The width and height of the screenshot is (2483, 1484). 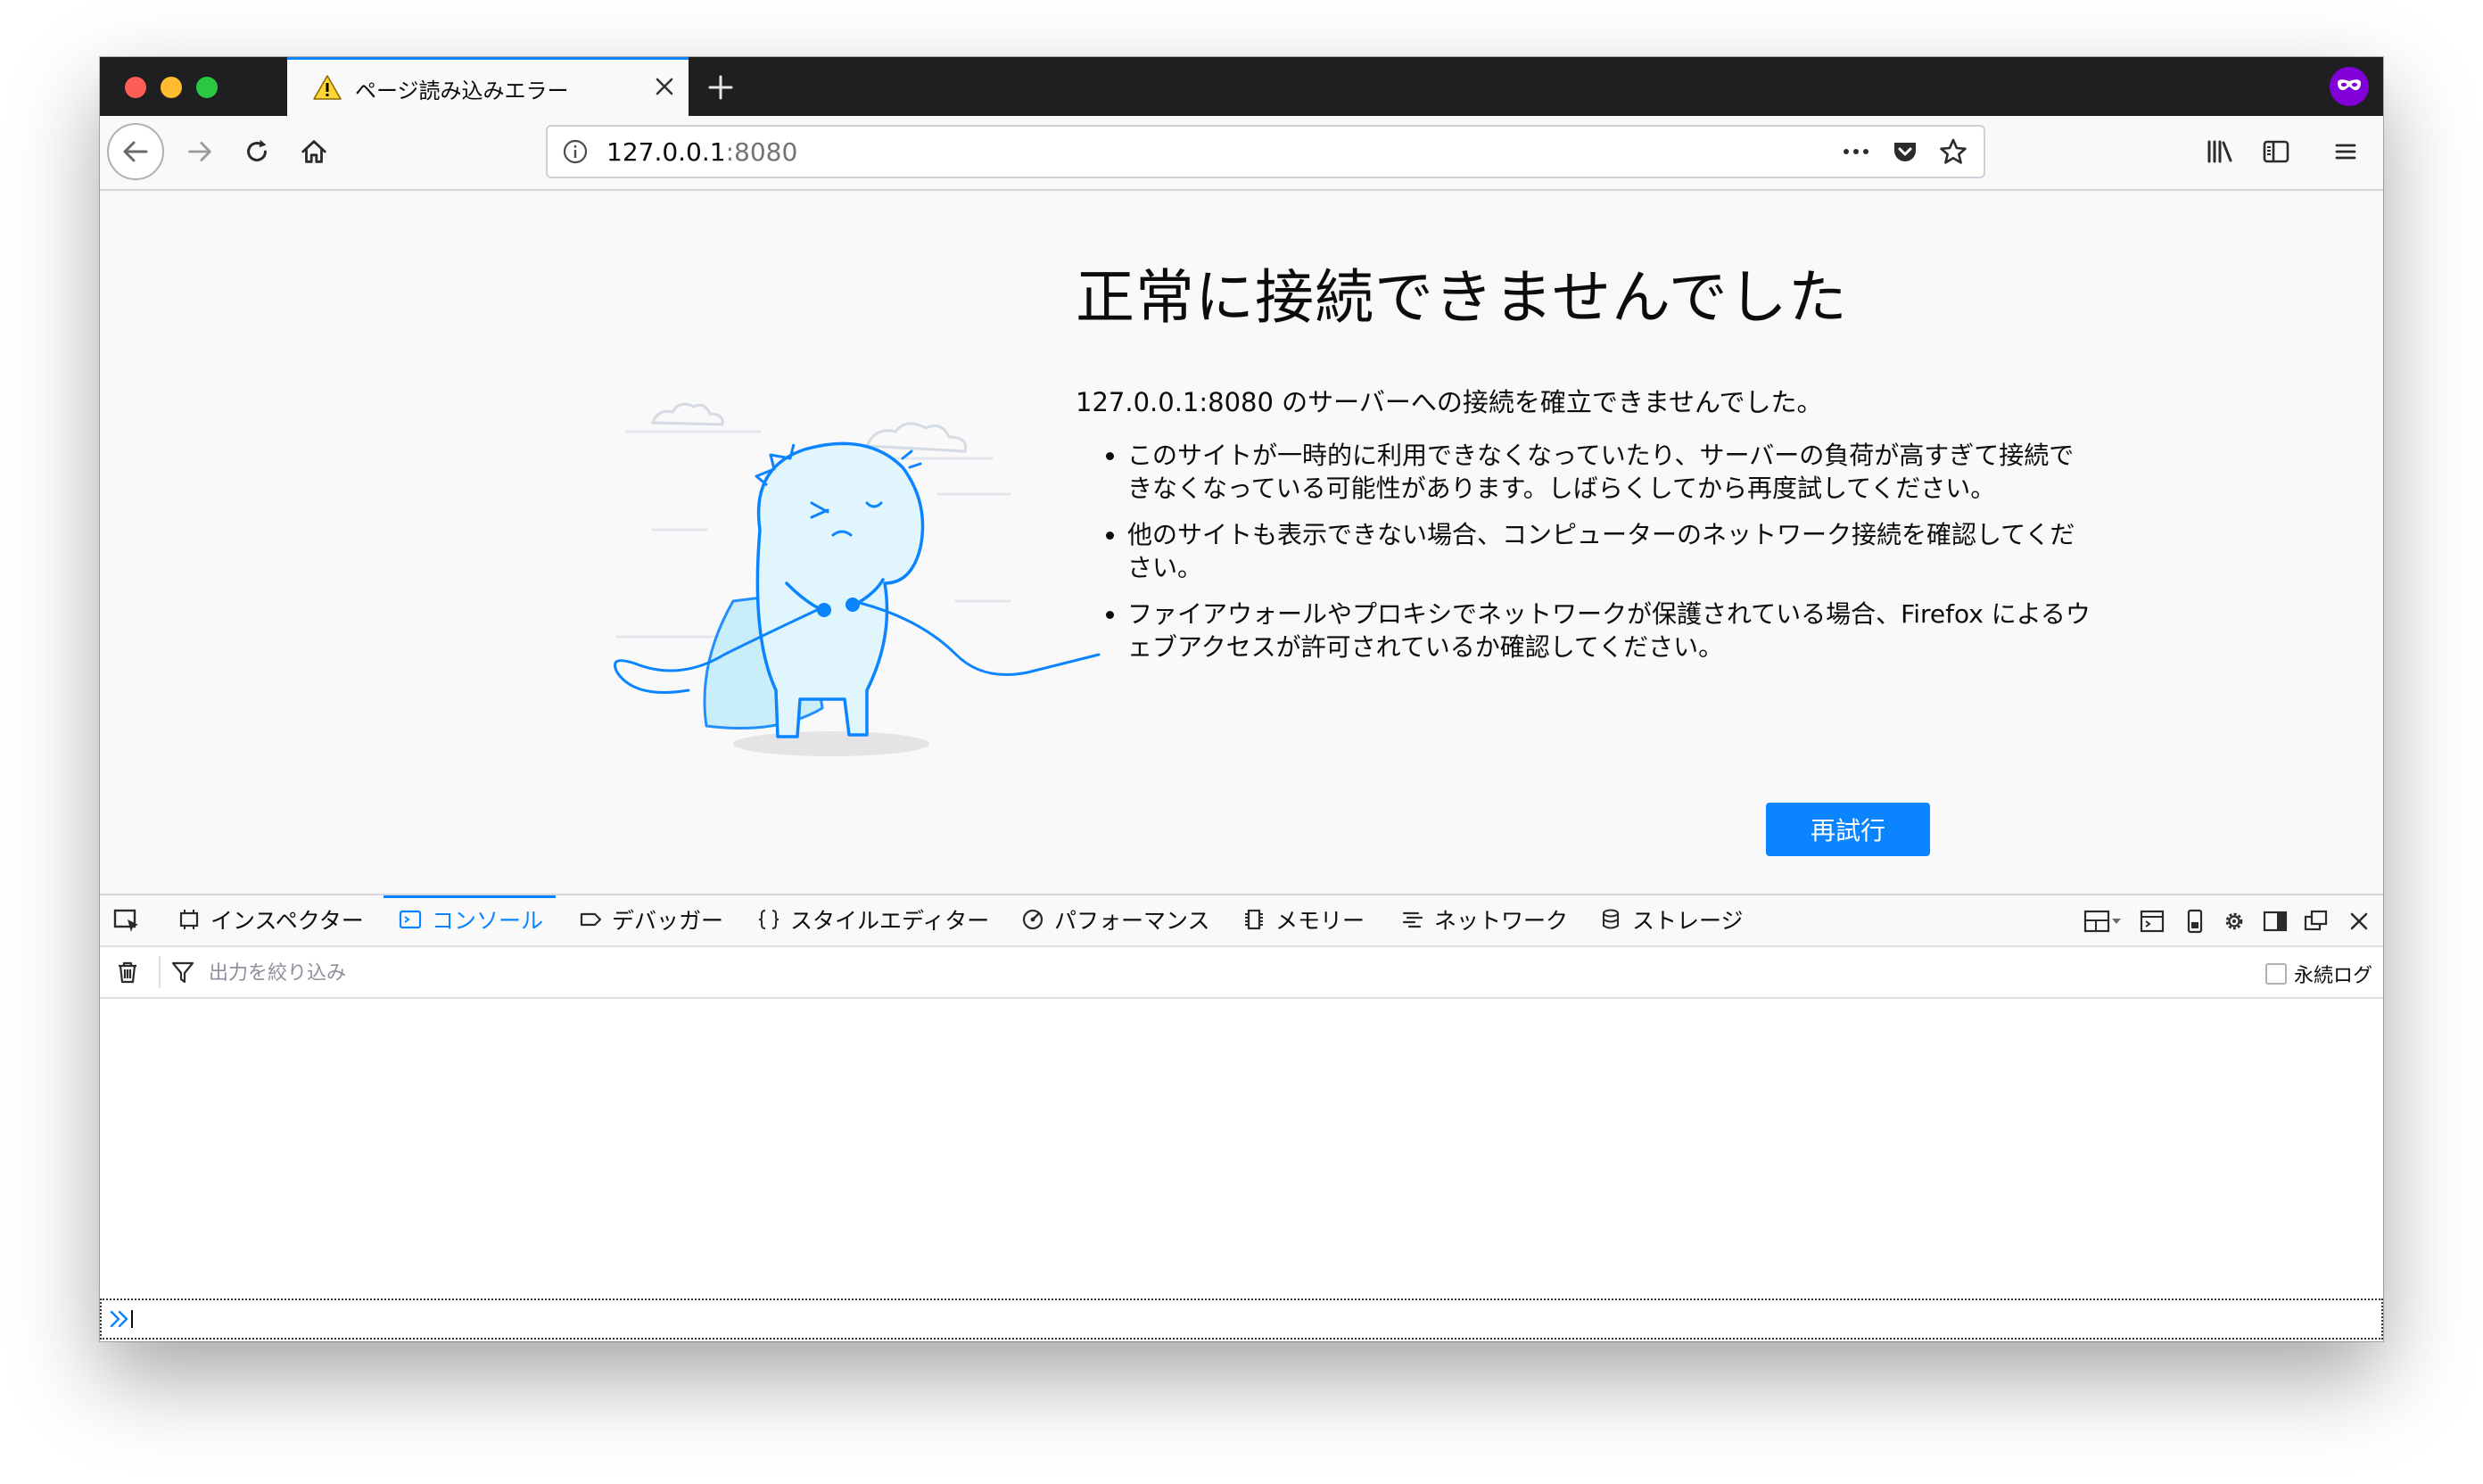 What do you see at coordinates (1688, 921) in the screenshot?
I see `tab-label: ストレージ` at bounding box center [1688, 921].